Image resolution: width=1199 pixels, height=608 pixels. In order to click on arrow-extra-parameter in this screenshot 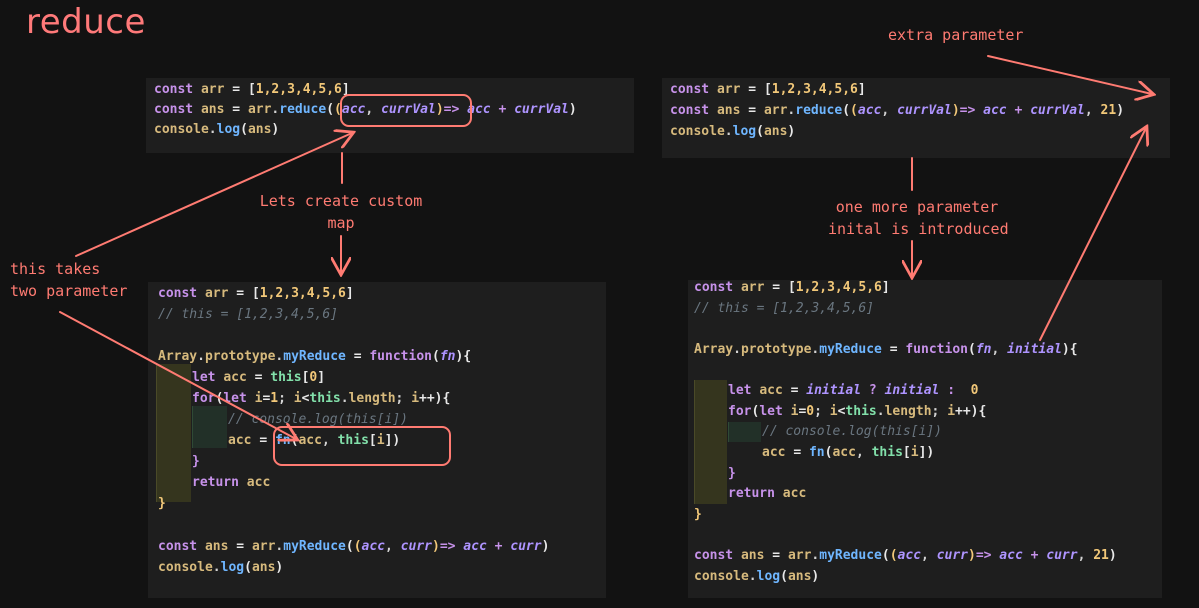, I will do `click(1069, 74)`.